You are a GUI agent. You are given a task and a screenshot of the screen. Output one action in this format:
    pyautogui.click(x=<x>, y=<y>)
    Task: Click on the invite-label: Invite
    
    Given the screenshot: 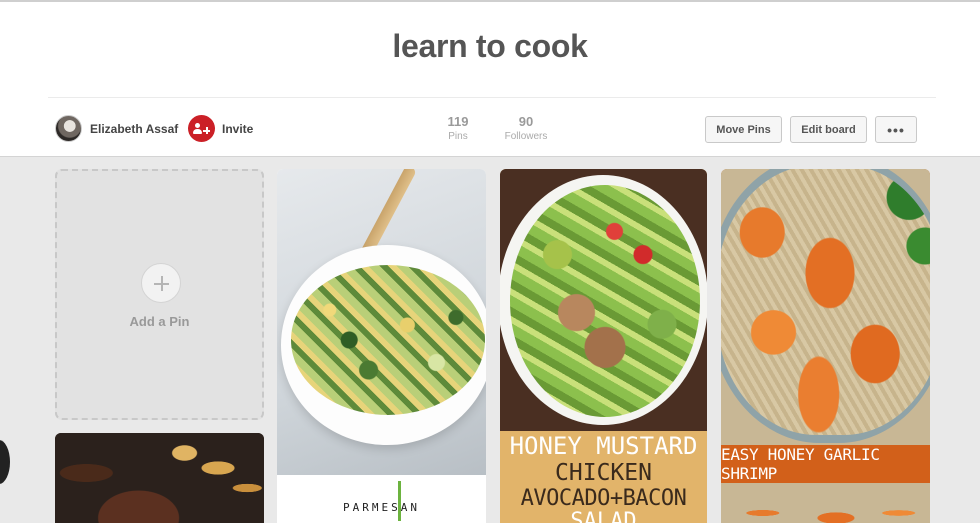 What is the action you would take?
    pyautogui.click(x=237, y=129)
    